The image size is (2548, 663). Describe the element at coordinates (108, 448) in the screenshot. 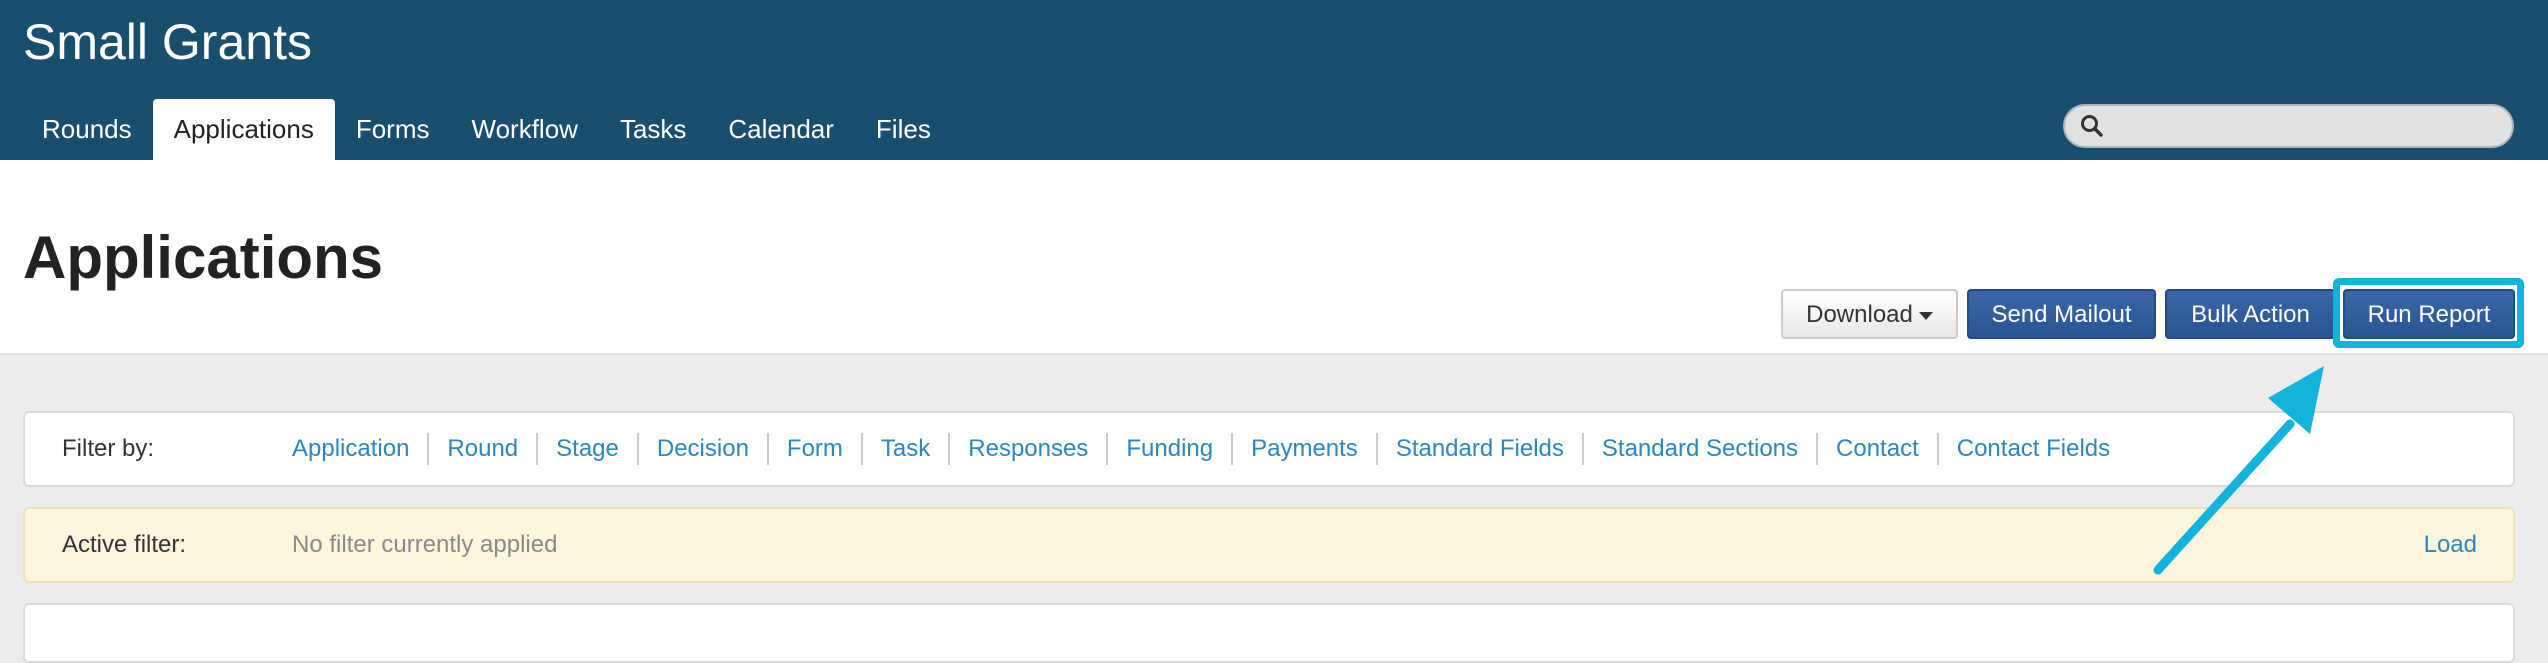

I see `filter-label: Filter by:` at that location.